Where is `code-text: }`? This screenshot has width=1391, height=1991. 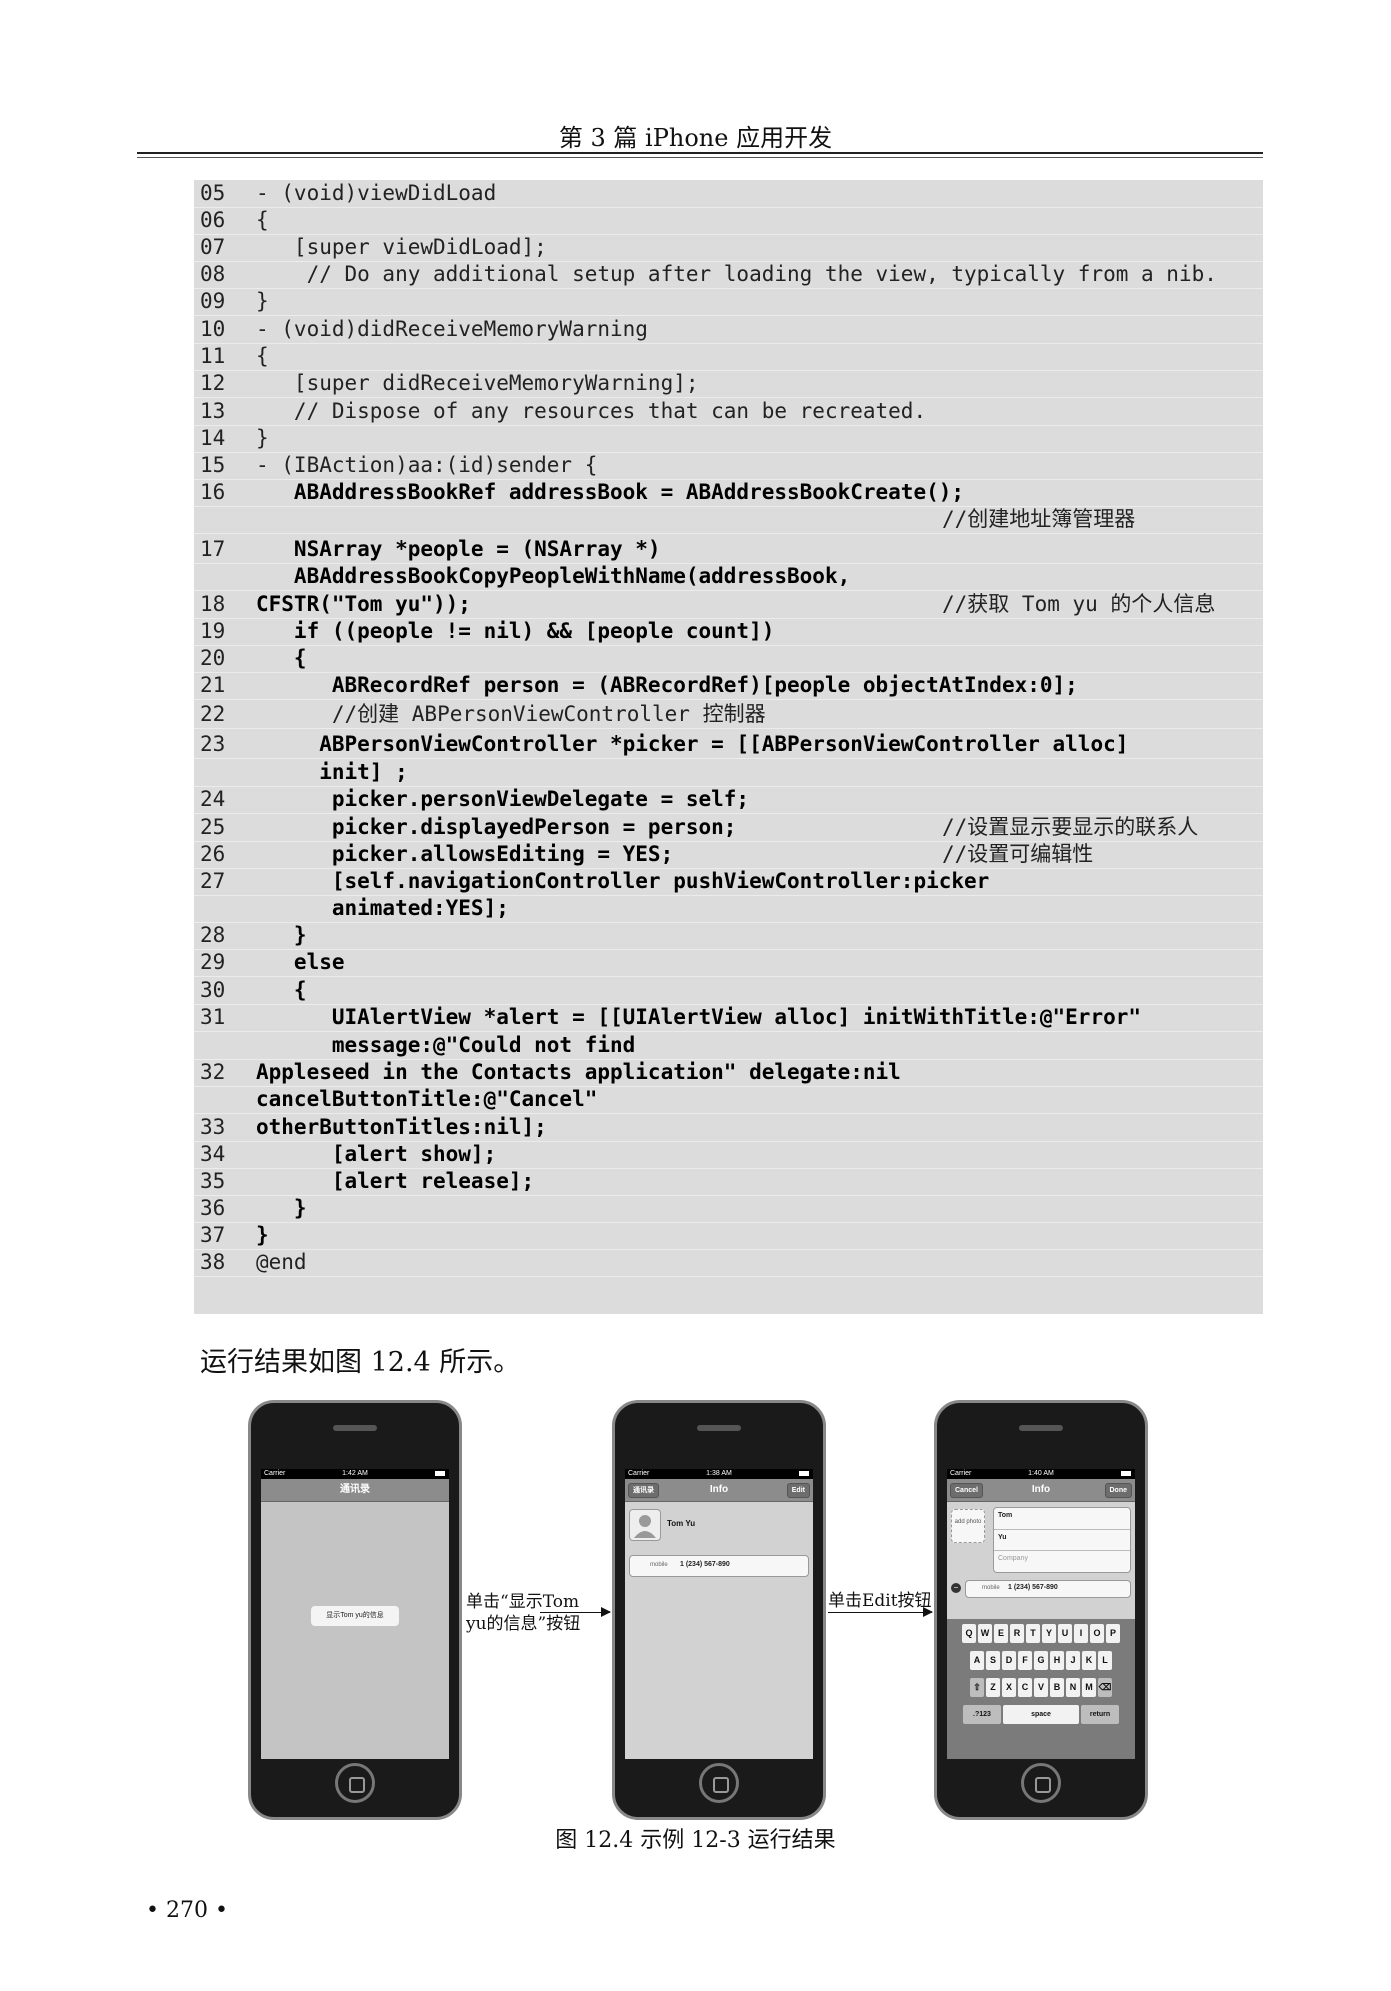
code-text: } is located at coordinates (262, 301).